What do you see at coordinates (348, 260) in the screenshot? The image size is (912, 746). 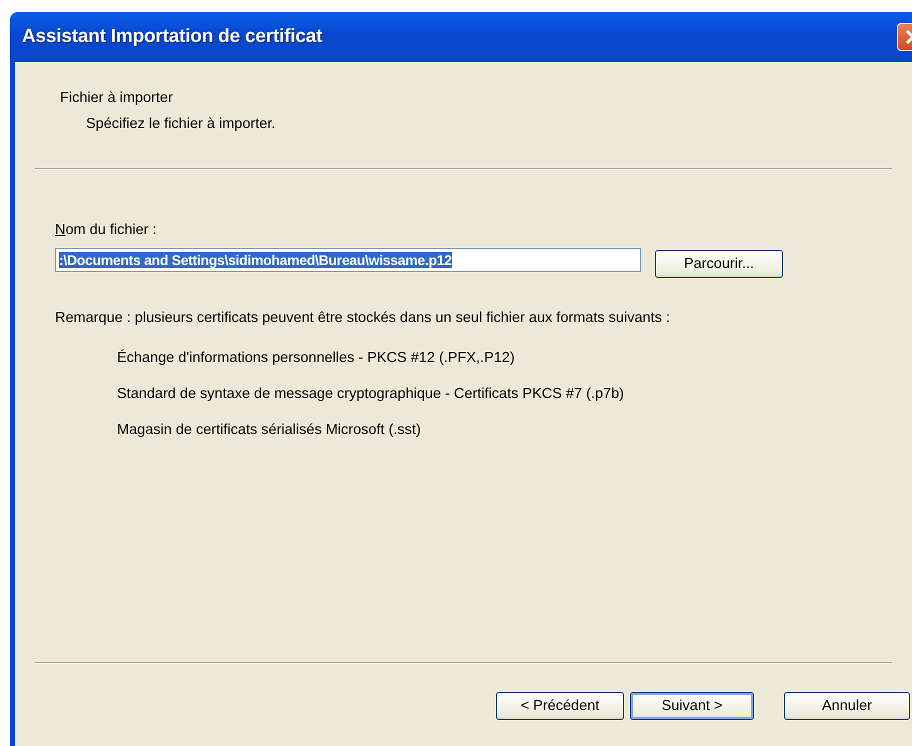 I see `file-name-field: :\Documents and Settings\sidimohamed\Bureau\wissame.p12` at bounding box center [348, 260].